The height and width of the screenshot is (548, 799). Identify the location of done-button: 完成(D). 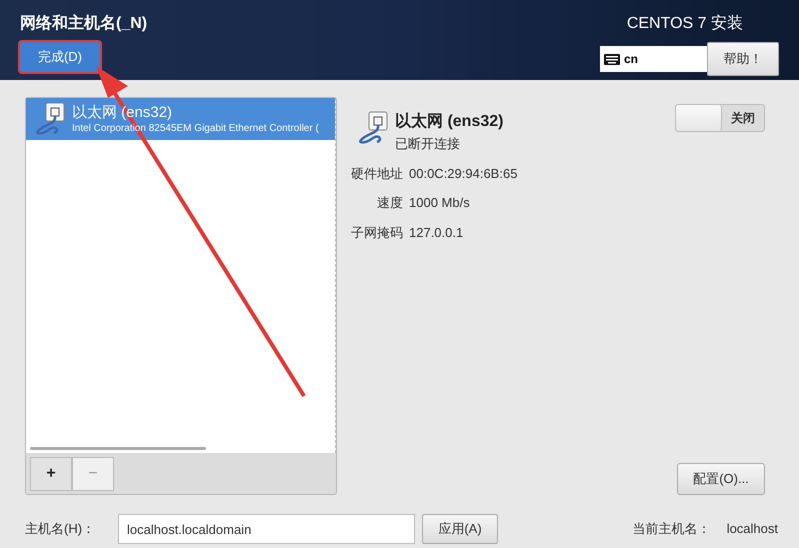
(60, 57).